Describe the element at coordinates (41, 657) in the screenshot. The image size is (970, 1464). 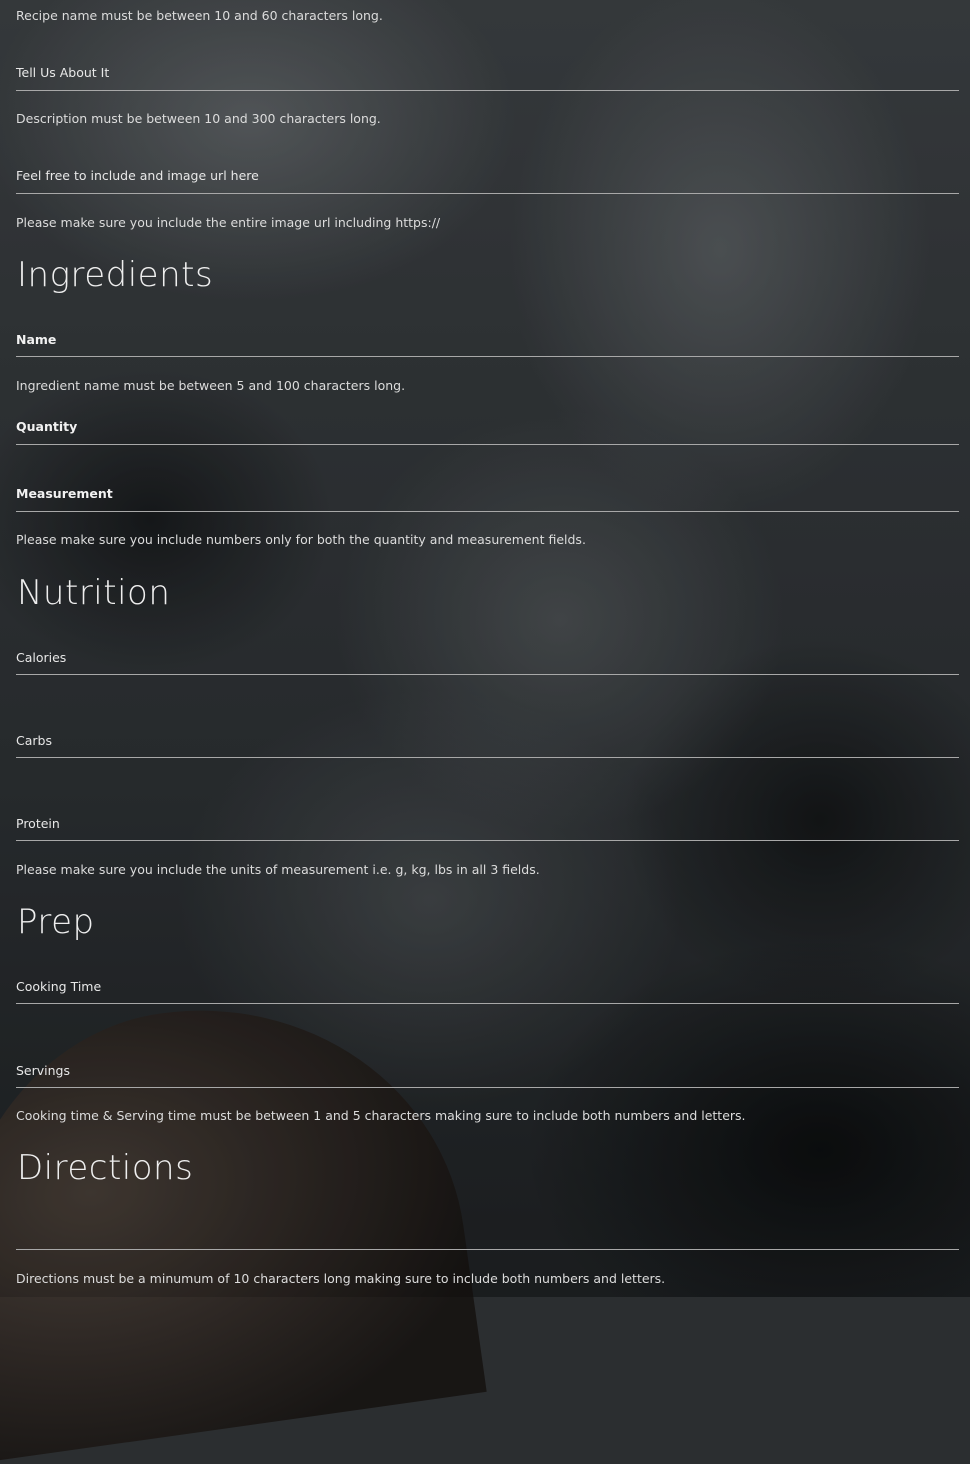
I see `calories-label: Calories` at that location.